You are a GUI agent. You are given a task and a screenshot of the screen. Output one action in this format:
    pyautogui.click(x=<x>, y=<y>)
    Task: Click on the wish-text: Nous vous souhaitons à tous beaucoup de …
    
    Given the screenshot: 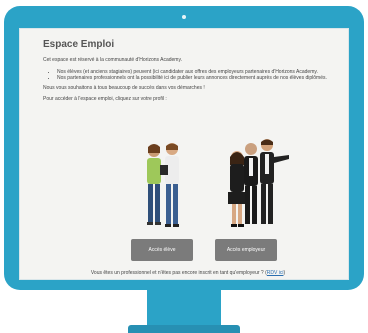 What is the action you would take?
    pyautogui.click(x=124, y=87)
    